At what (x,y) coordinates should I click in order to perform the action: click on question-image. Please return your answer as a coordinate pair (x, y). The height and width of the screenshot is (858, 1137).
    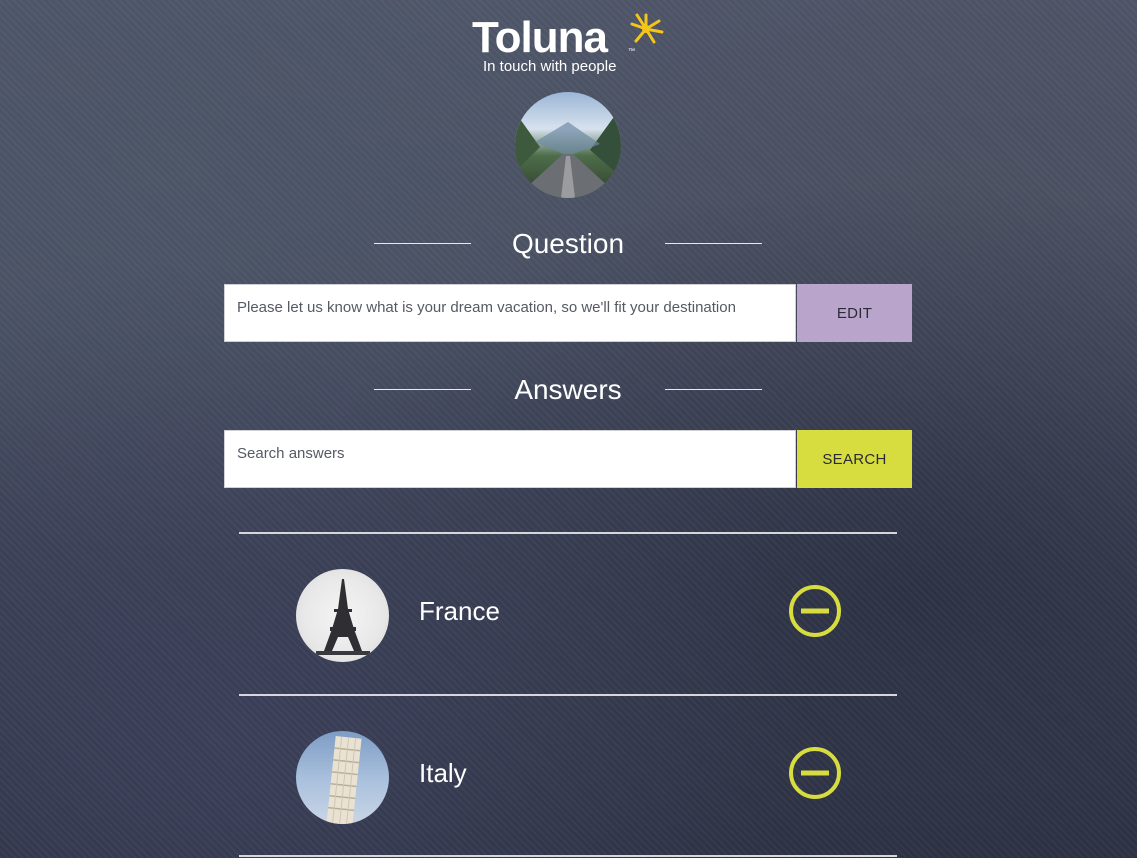
    Looking at the image, I should click on (568, 145).